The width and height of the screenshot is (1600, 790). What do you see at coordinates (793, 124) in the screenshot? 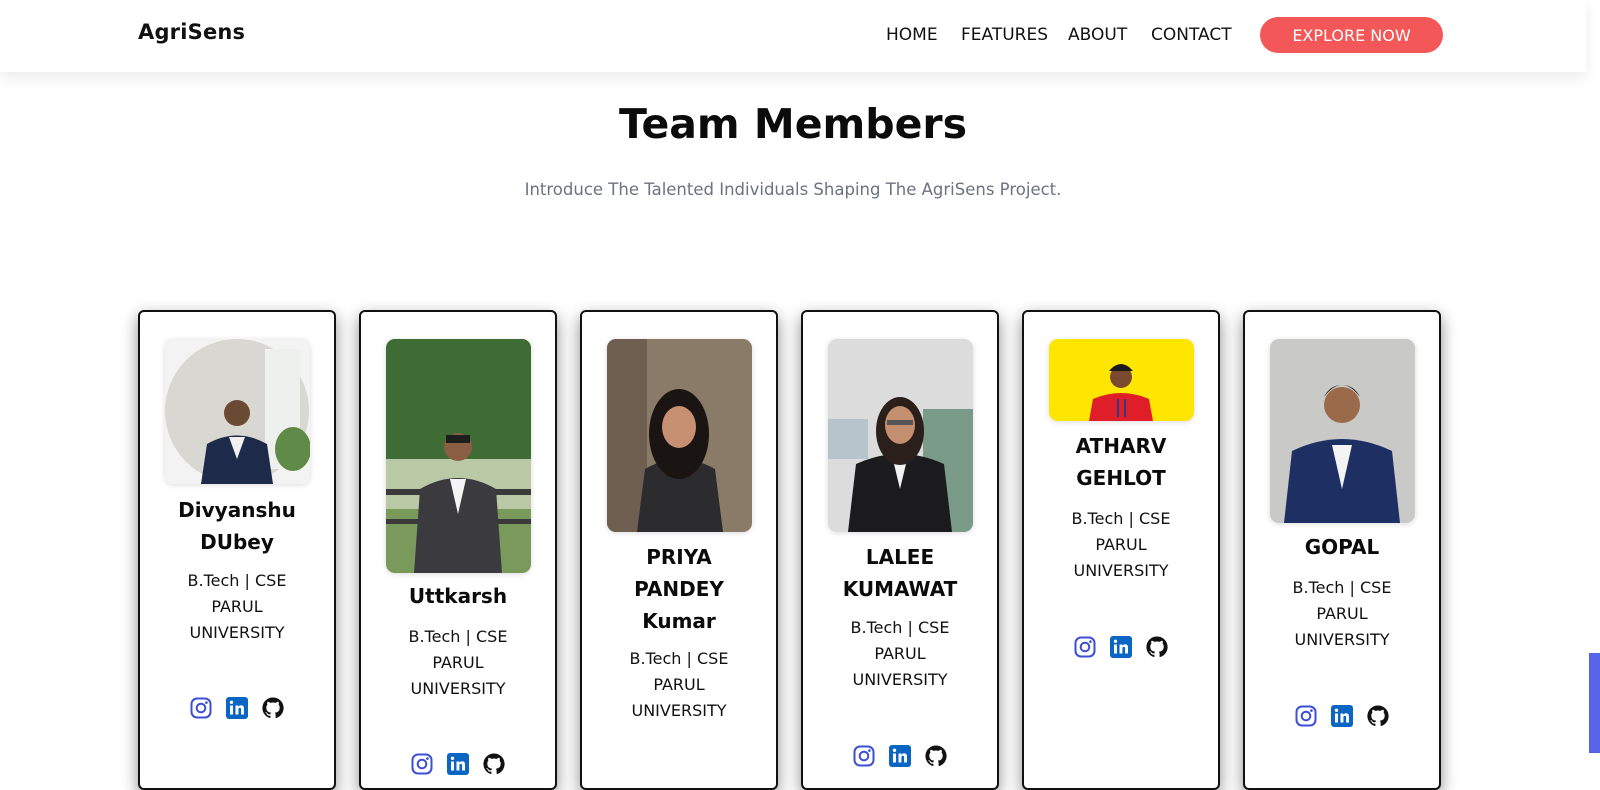
I see `section-title: Team Members` at bounding box center [793, 124].